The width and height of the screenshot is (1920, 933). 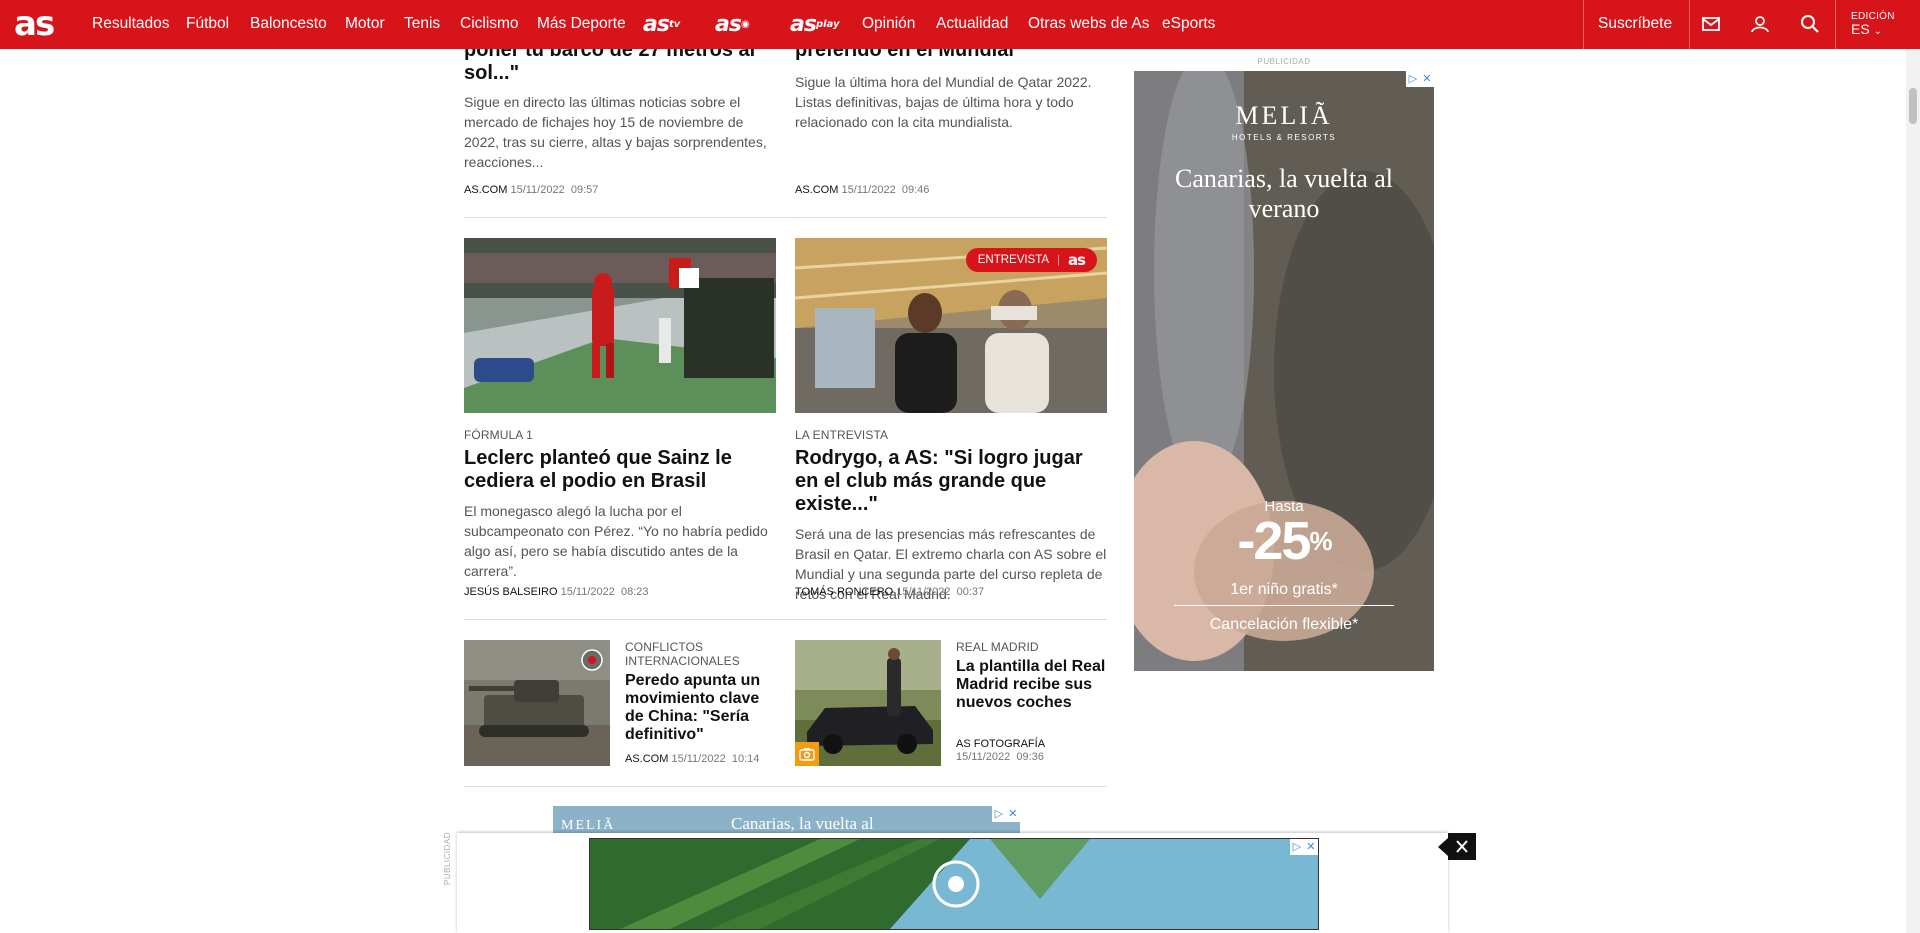 I want to click on nav-item-actualidad: Actualidad, so click(x=972, y=24).